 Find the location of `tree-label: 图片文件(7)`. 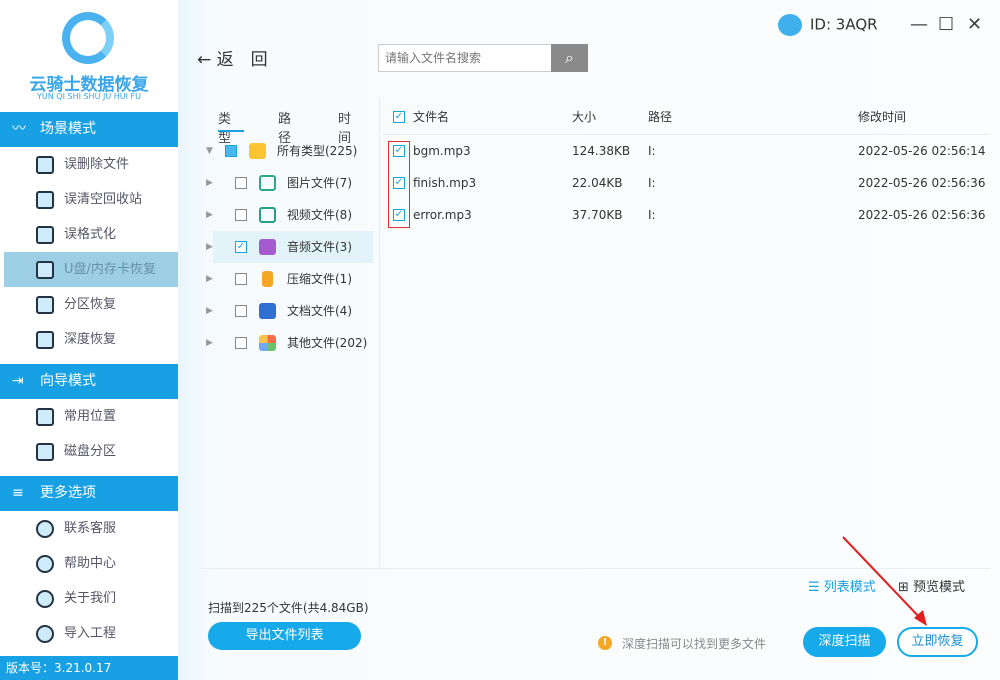

tree-label: 图片文件(7) is located at coordinates (319, 183).